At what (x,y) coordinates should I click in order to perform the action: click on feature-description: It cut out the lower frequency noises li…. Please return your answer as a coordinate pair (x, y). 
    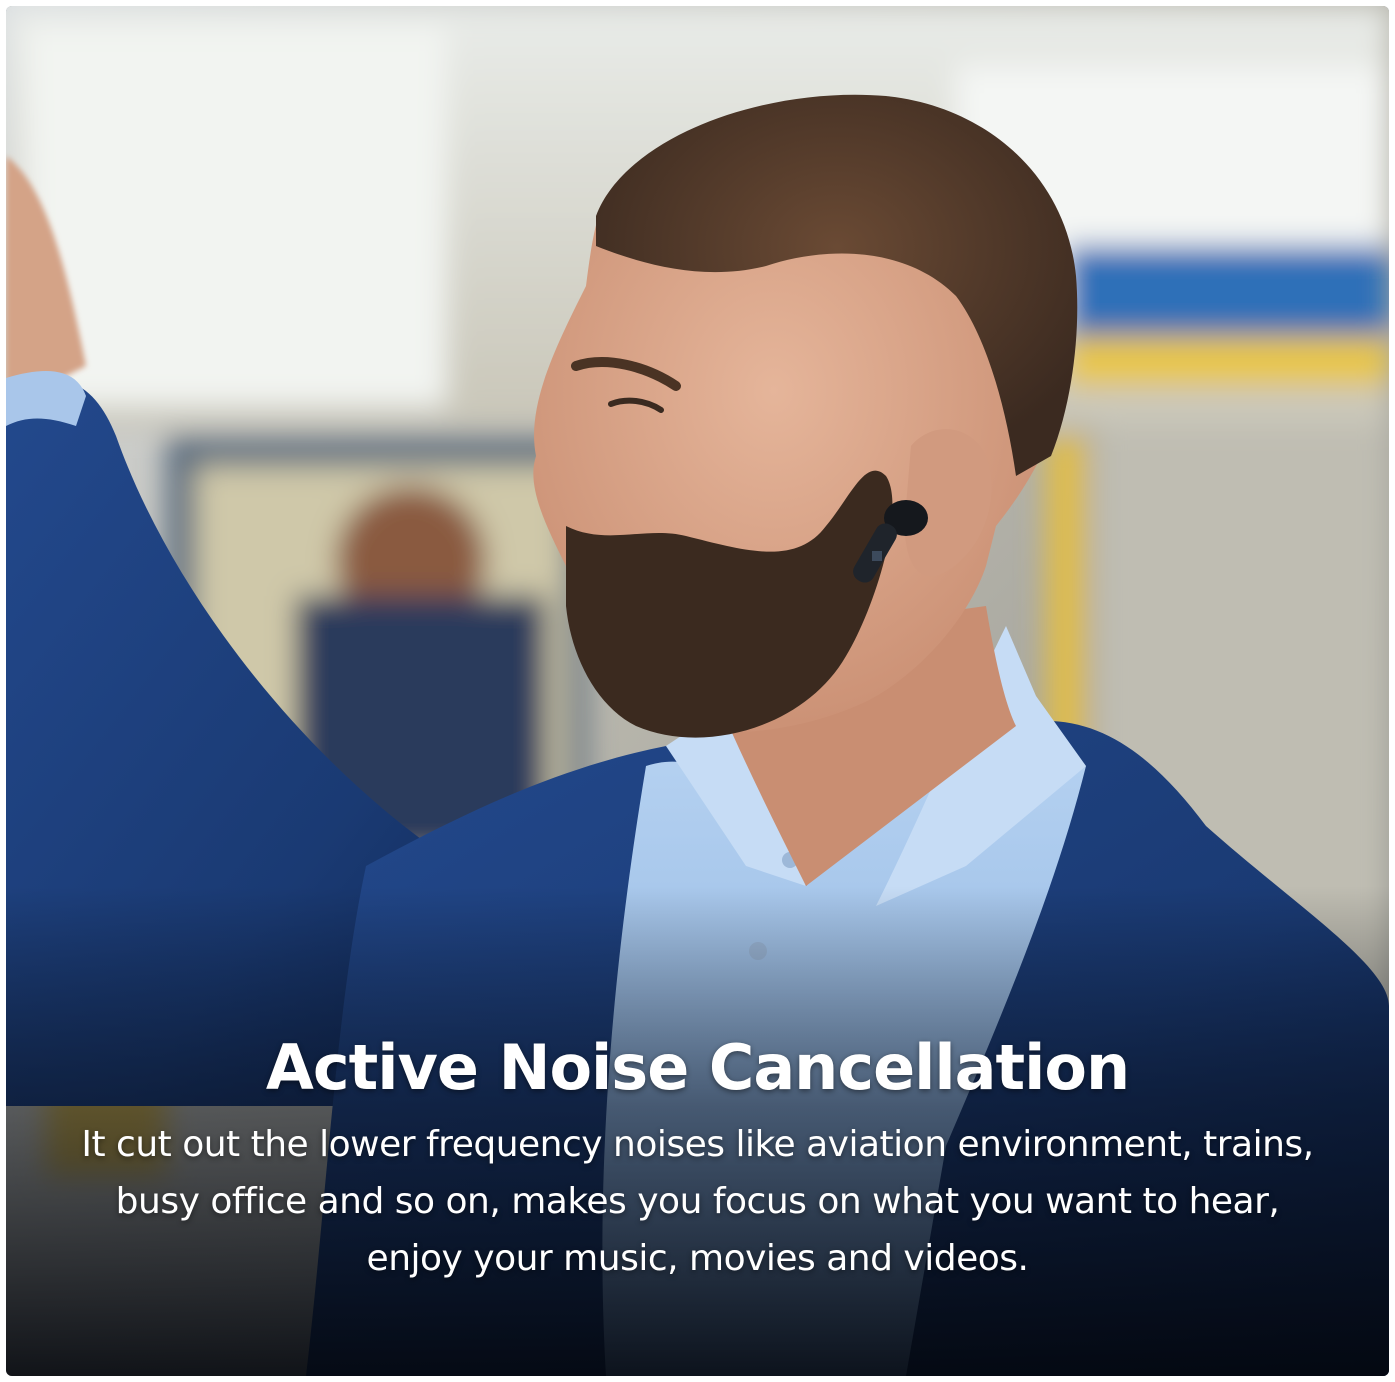
    Looking at the image, I should click on (697, 1201).